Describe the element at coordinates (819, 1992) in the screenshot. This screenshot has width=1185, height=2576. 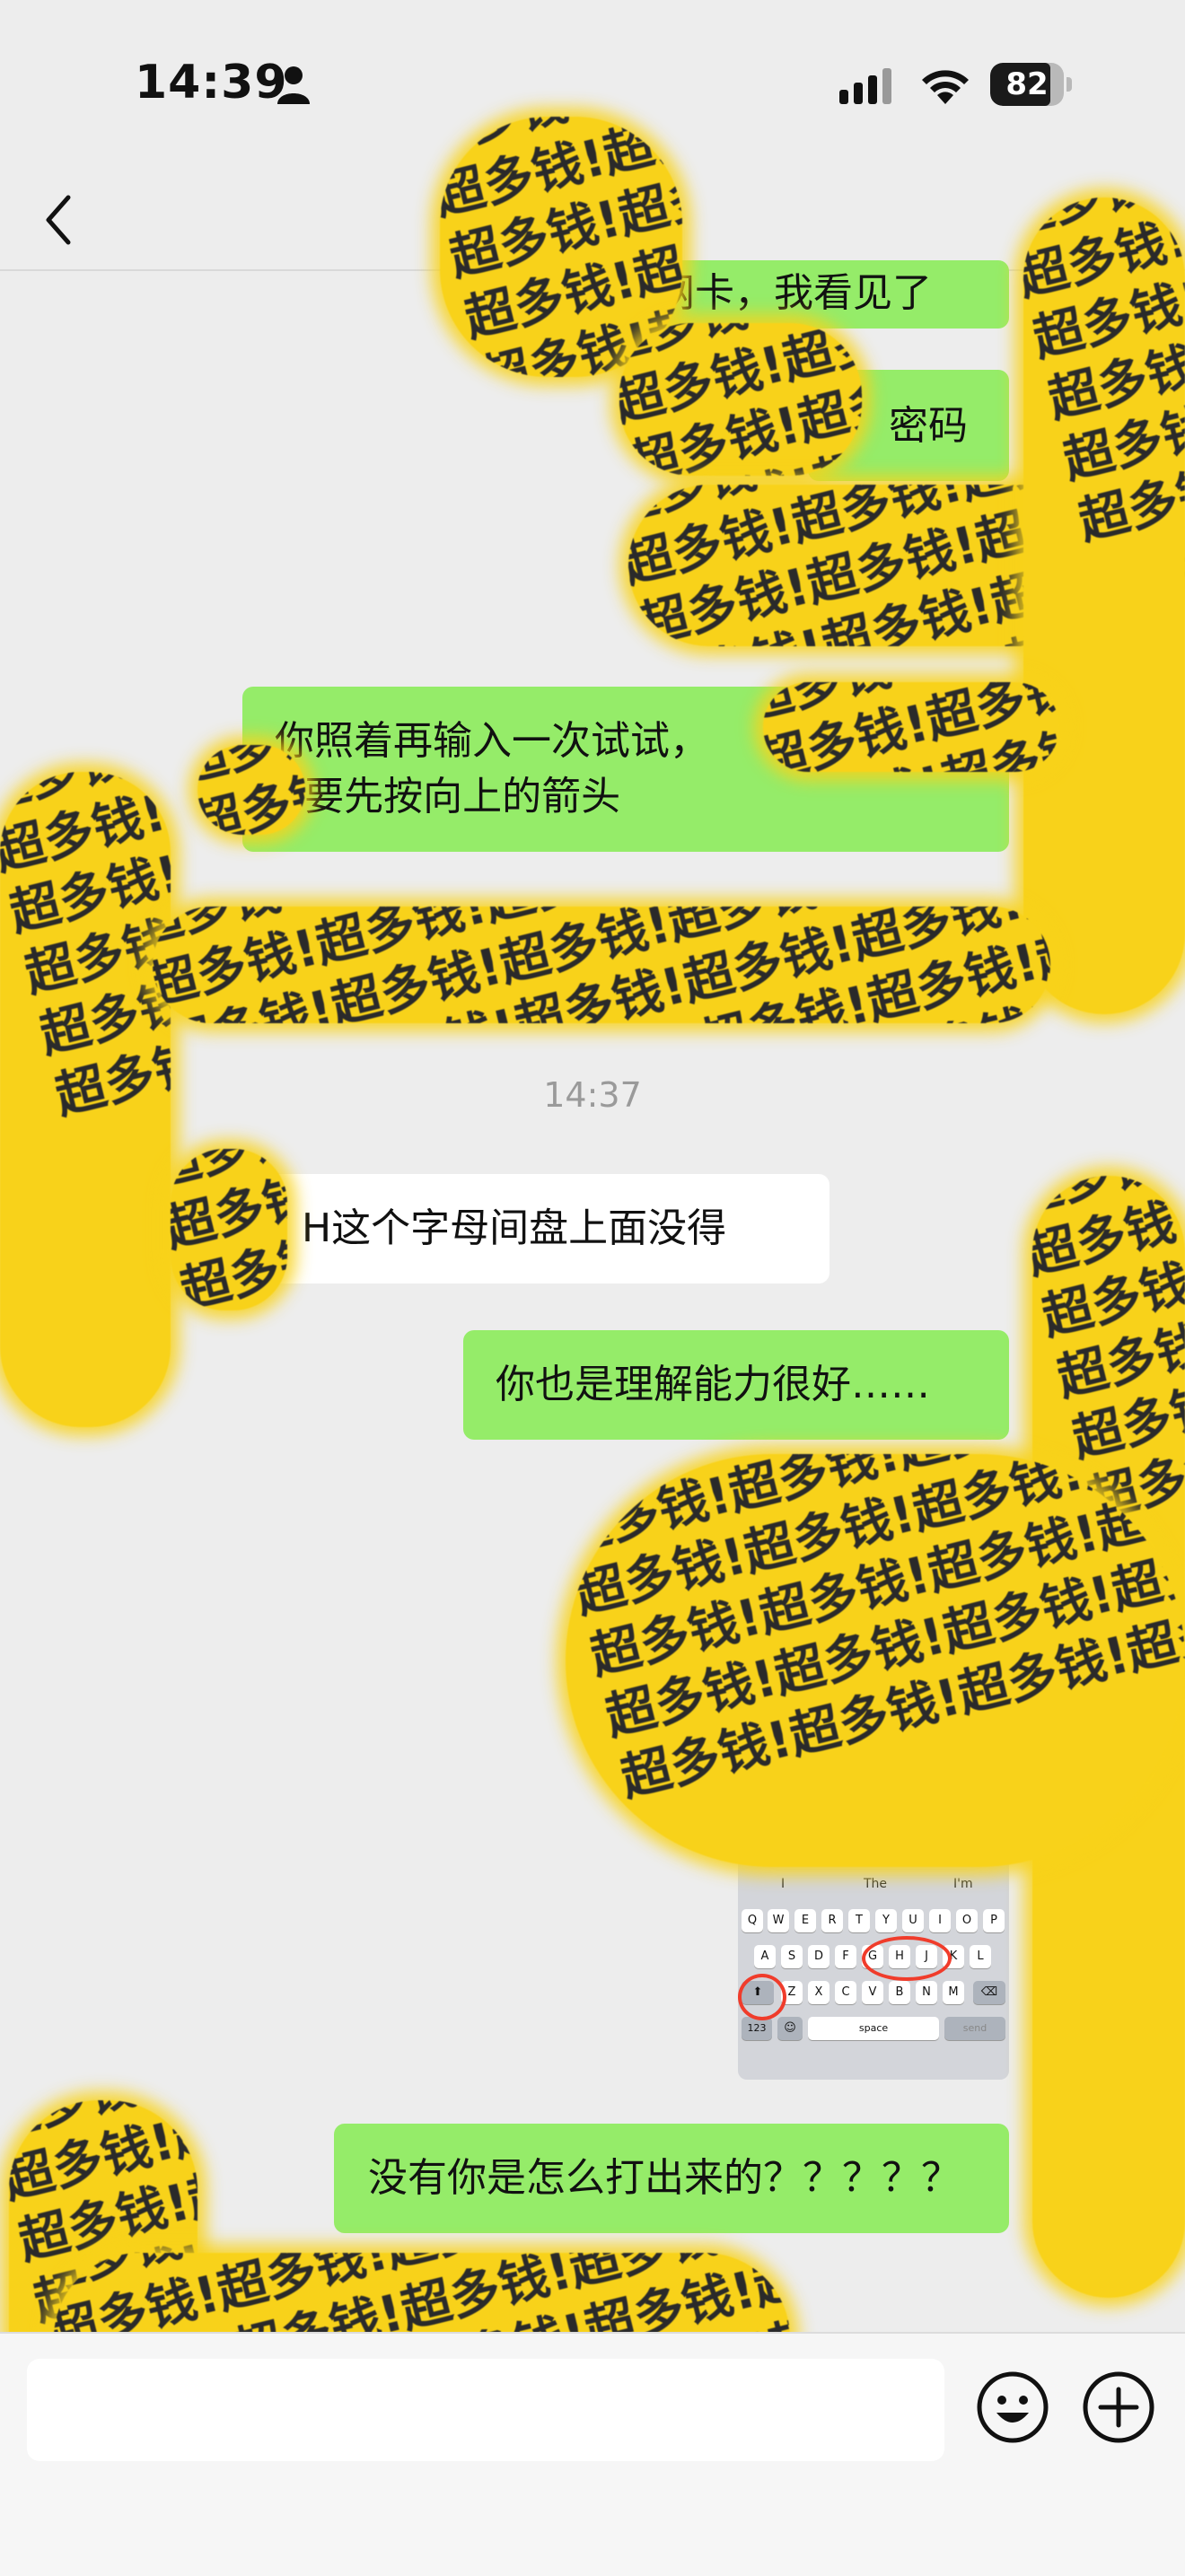
I see `key: X` at that location.